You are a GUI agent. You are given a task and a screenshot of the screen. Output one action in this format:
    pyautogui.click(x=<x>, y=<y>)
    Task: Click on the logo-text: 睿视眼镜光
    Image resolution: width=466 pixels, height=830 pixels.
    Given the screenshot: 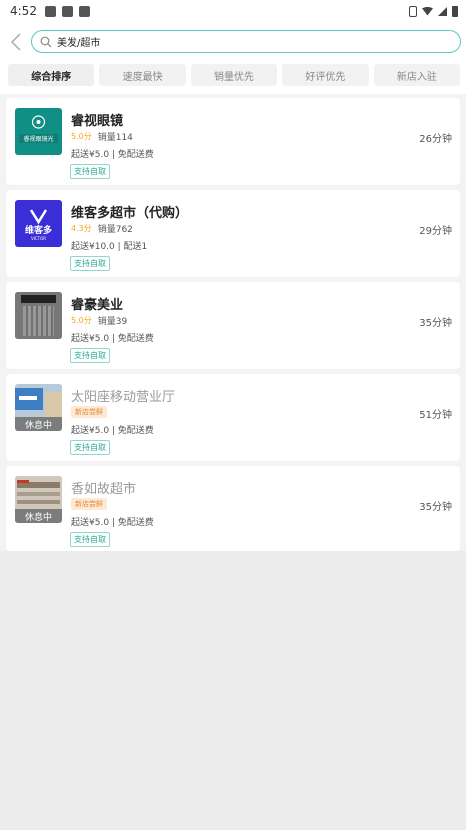 What is the action you would take?
    pyautogui.click(x=38, y=139)
    